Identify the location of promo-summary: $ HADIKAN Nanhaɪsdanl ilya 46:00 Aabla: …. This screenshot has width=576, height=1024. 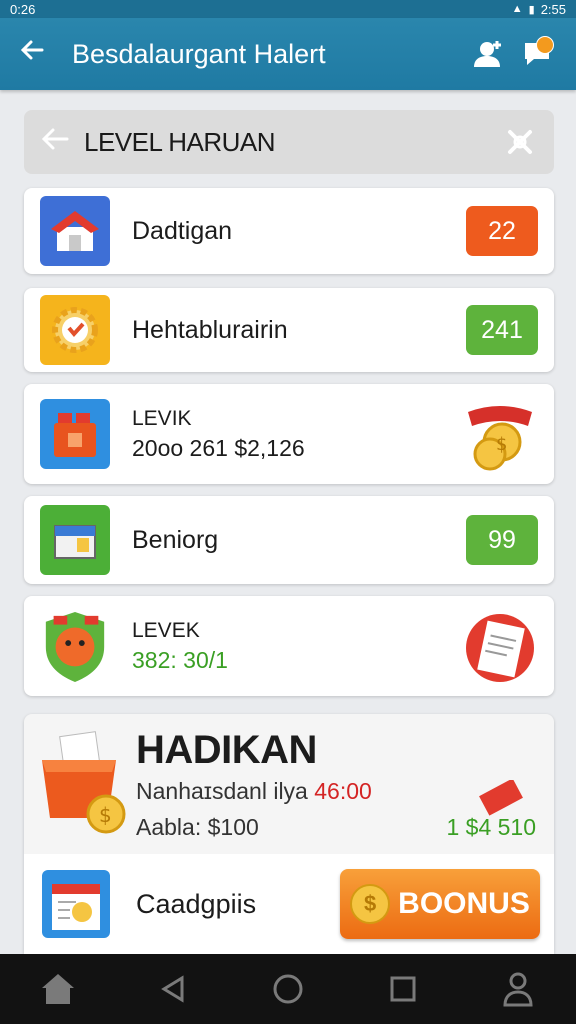
(289, 784).